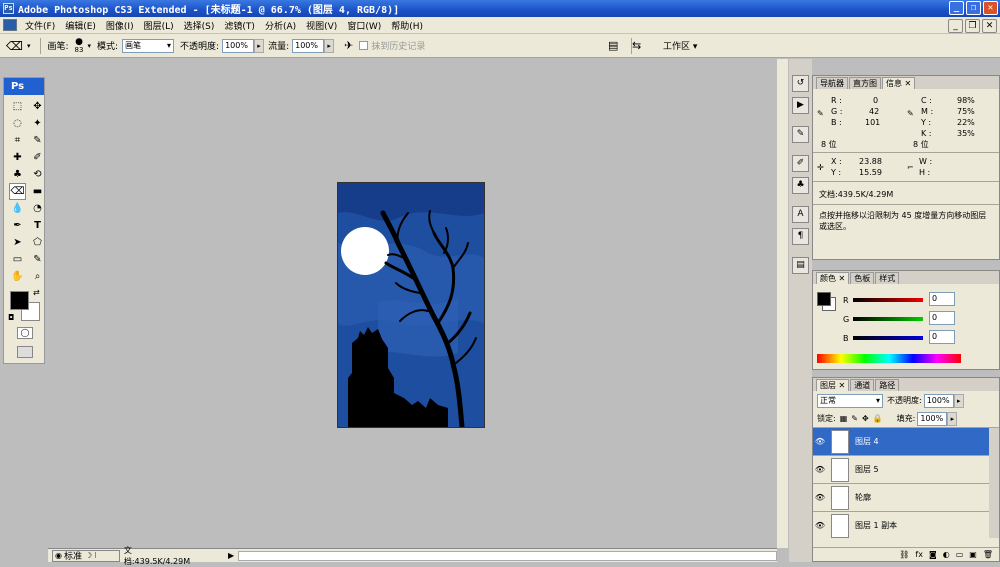 Image resolution: width=1000 pixels, height=567 pixels. What do you see at coordinates (17, 123) in the screenshot?
I see `lasso-tool-icon: ◌` at bounding box center [17, 123].